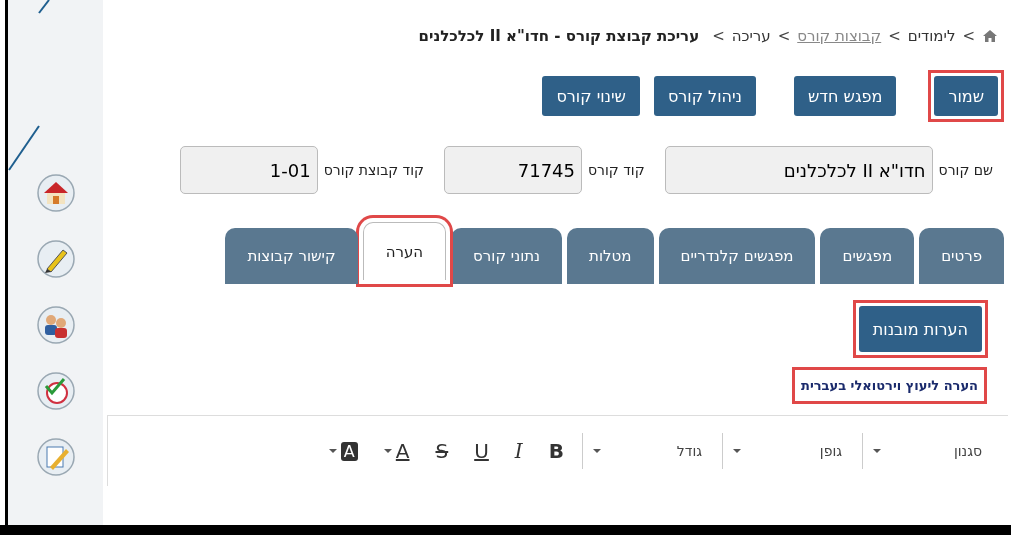 The image size is (1011, 535). Describe the element at coordinates (55, 325) in the screenshot. I see `people-icon` at that location.